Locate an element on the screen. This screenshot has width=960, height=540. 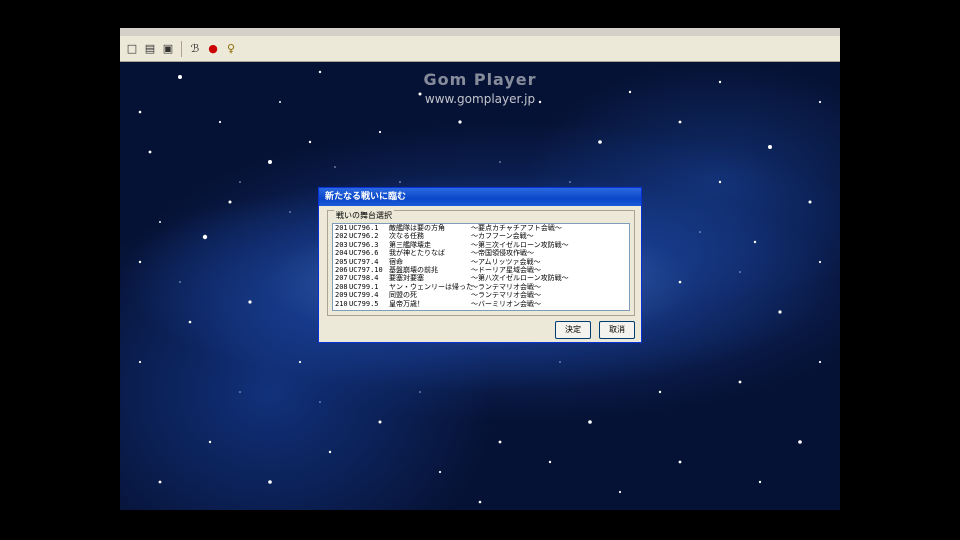
new-icon: □ is located at coordinates (132, 49).